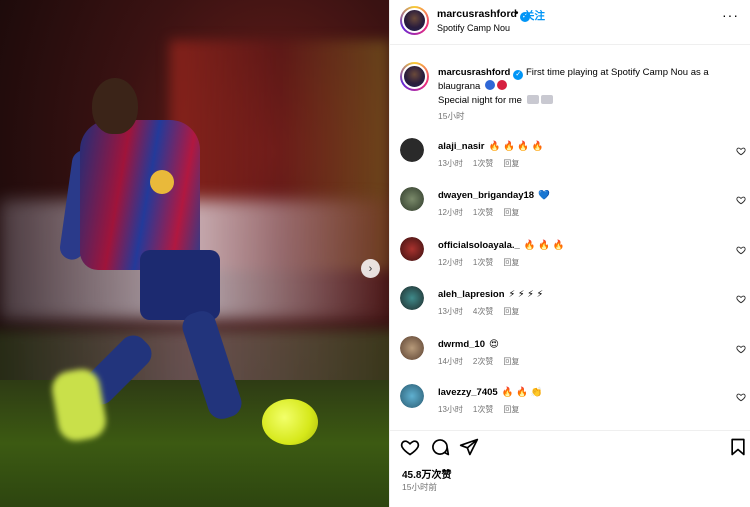 The height and width of the screenshot is (507, 750). I want to click on location-link: Spotify Camp Nou, so click(473, 28).